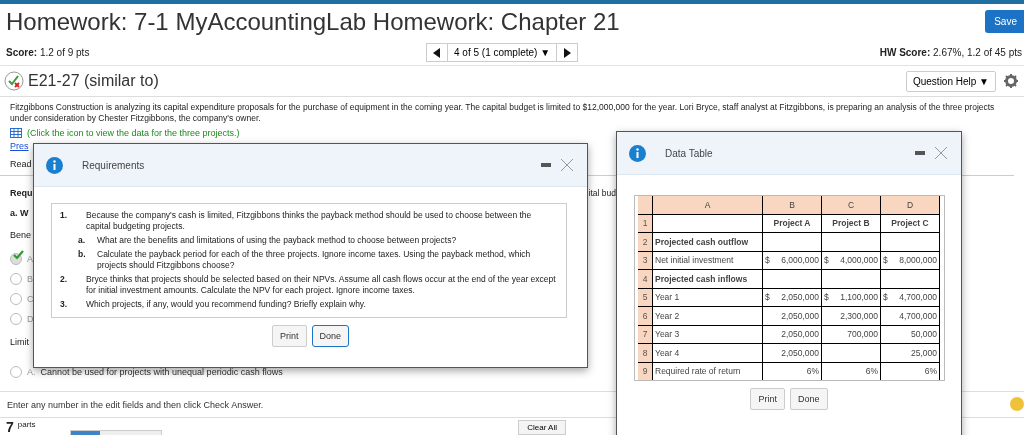  Describe the element at coordinates (707, 260) in the screenshot. I see `table-cell: Net initial investment` at that location.